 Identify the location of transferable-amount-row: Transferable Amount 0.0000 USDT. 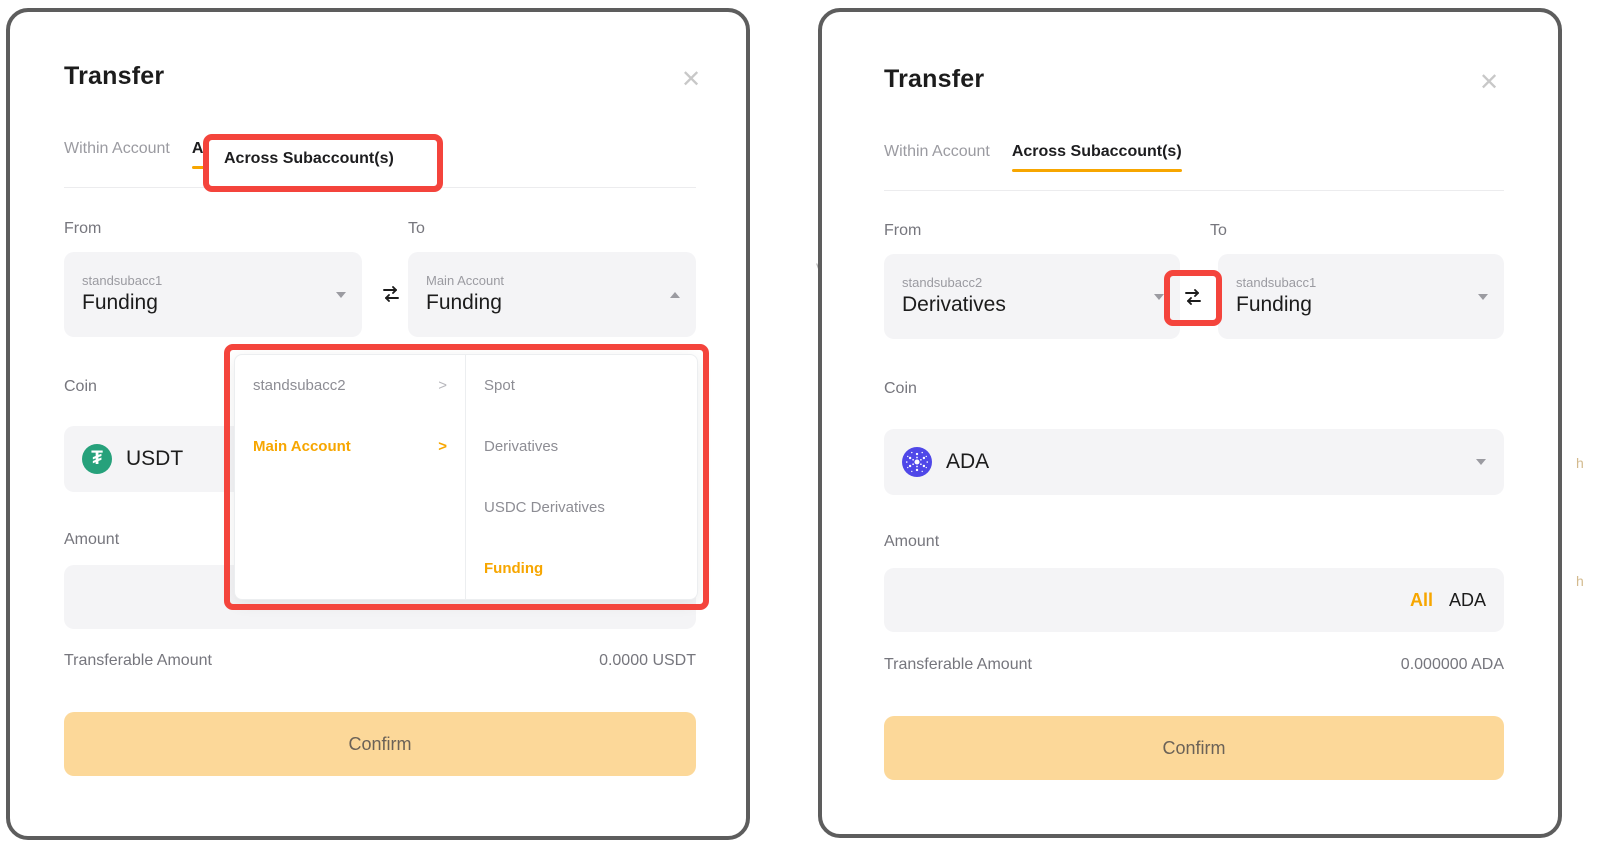
(380, 661).